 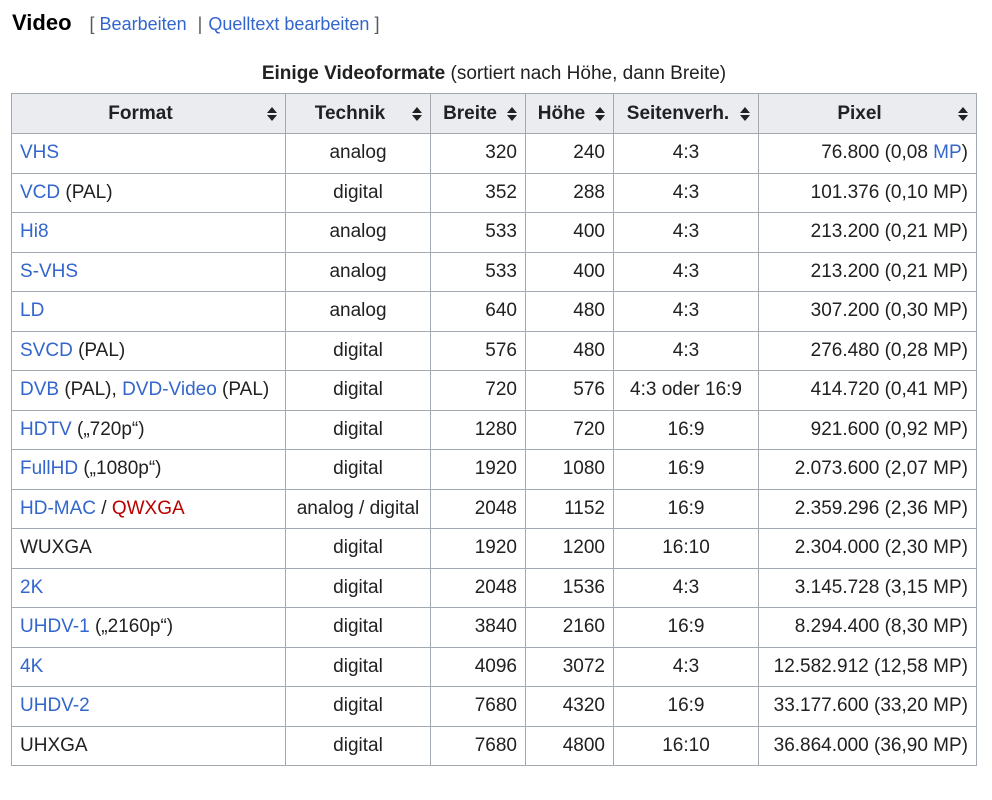 What do you see at coordinates (104, 508) in the screenshot?
I see `cell-text: /` at bounding box center [104, 508].